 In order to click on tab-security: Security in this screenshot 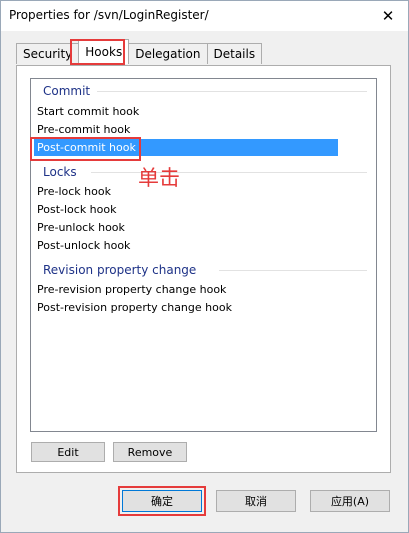, I will do `click(48, 53)`.